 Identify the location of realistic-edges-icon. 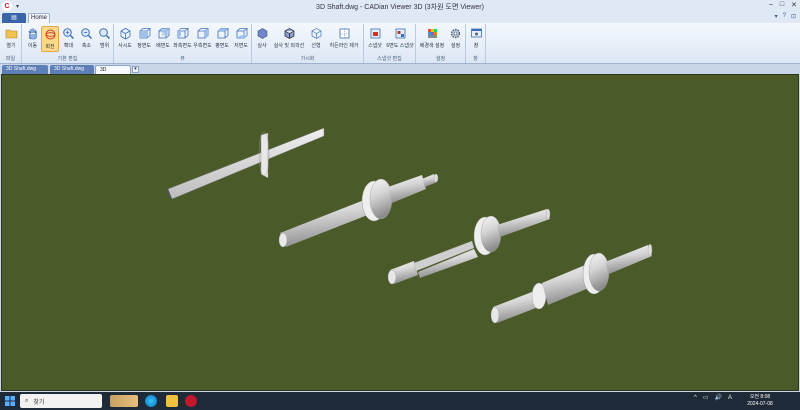
(289, 33).